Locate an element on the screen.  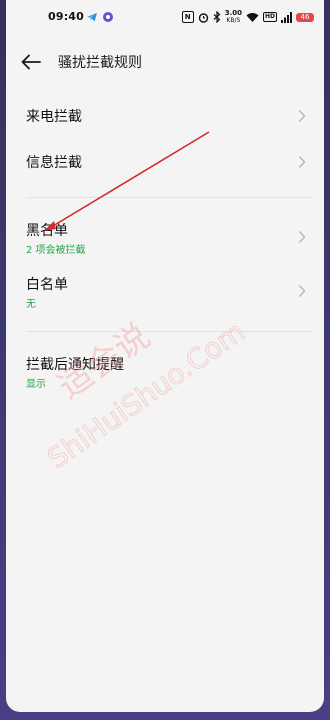
item-sublabel: 2 项会被拦截 is located at coordinates (56, 250).